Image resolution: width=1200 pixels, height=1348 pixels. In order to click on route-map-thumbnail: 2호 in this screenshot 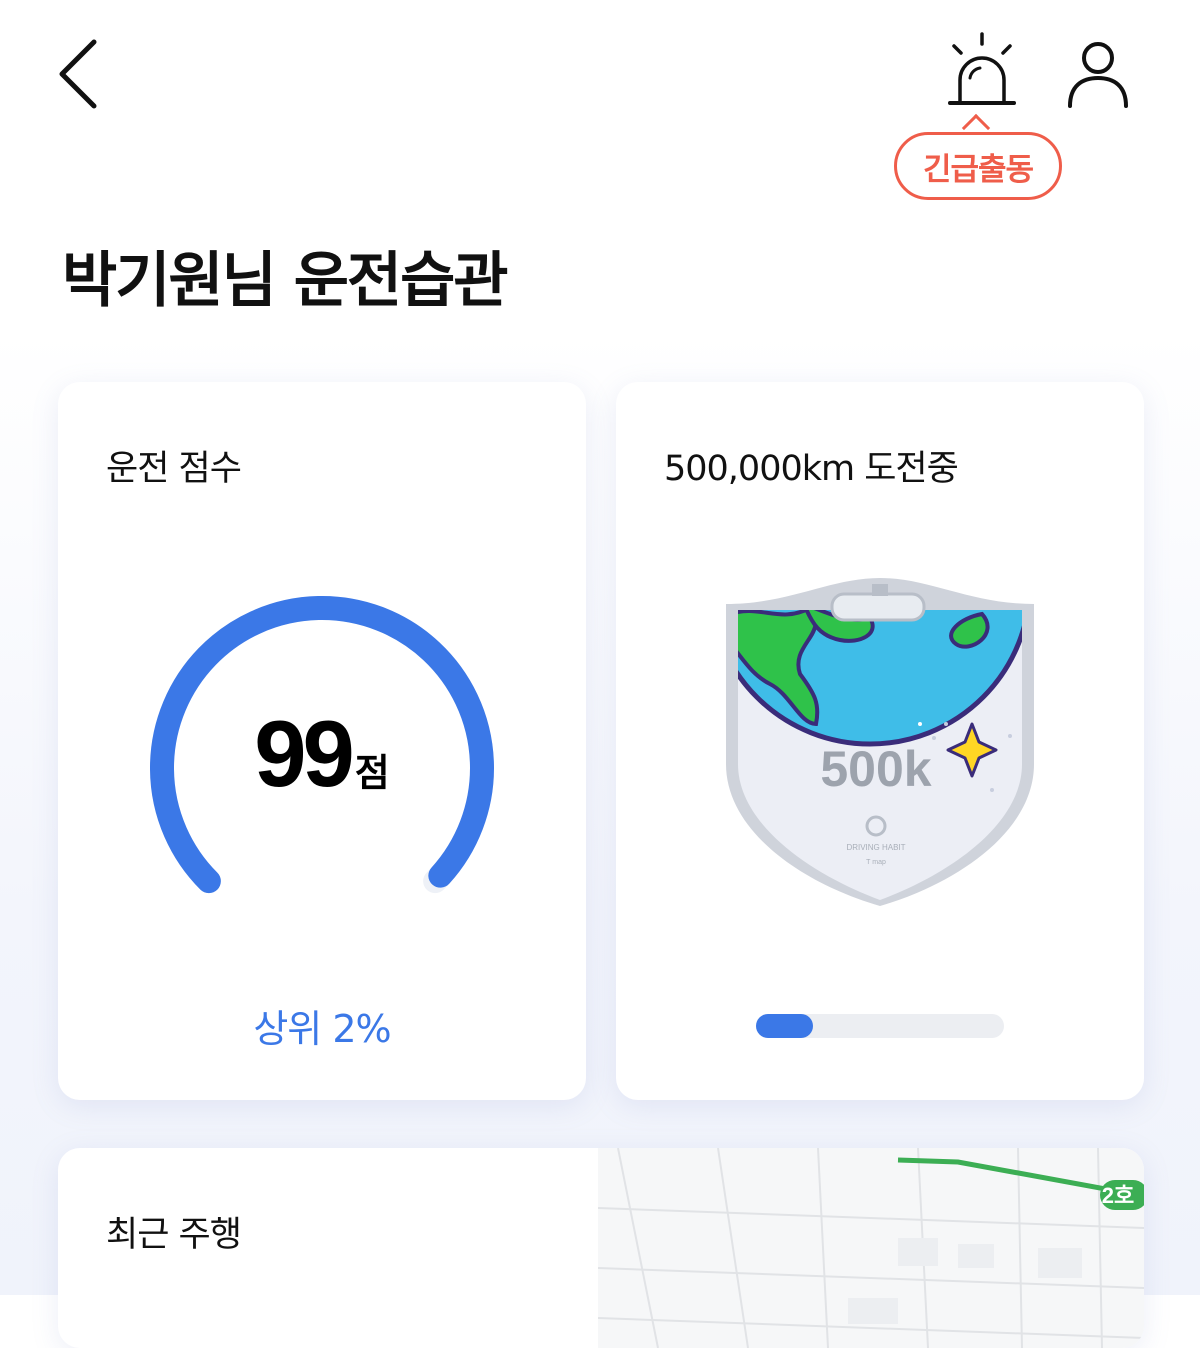, I will do `click(871, 1248)`.